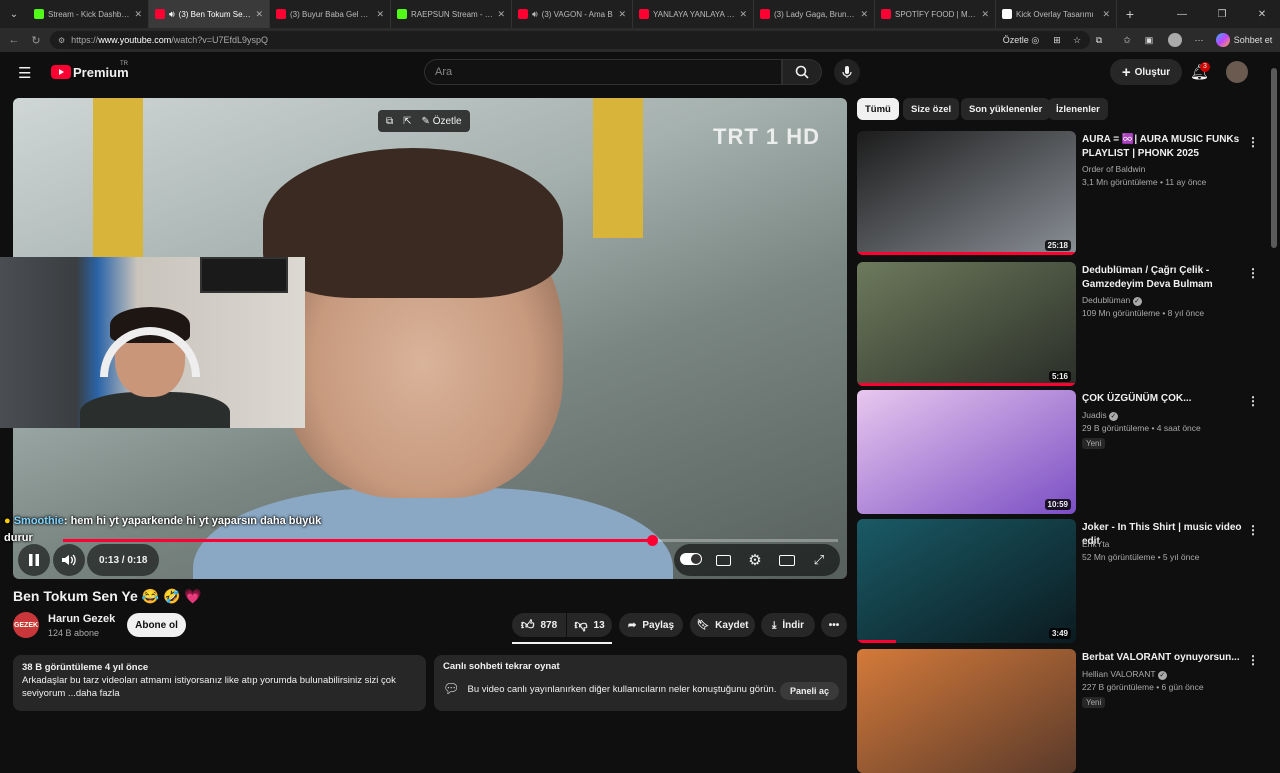 Image resolution: width=1280 pixels, height=773 pixels. Describe the element at coordinates (1127, 40) in the screenshot. I see `favorites-button: ✩` at that location.